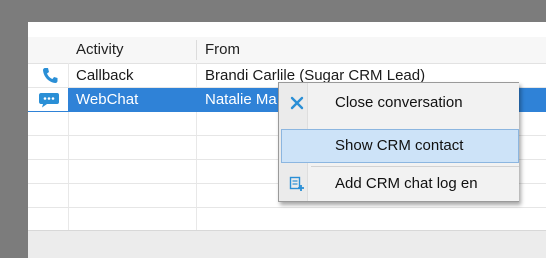 This screenshot has width=546, height=258. I want to click on menu-item-label: Add CRM chat log en, so click(406, 183).